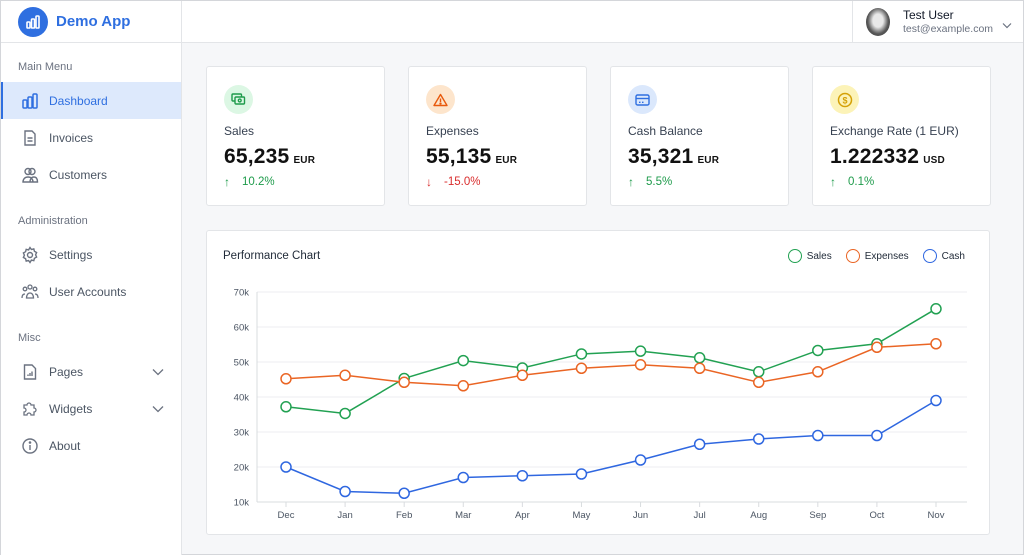 Image resolution: width=1024 pixels, height=555 pixels. I want to click on arrow-down-icon: ↓, so click(429, 182).